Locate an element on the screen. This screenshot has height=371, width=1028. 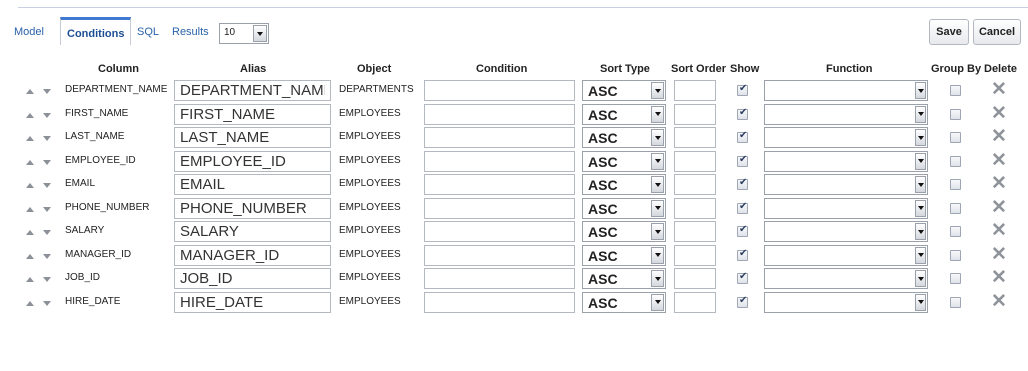
save-button: Save is located at coordinates (949, 32).